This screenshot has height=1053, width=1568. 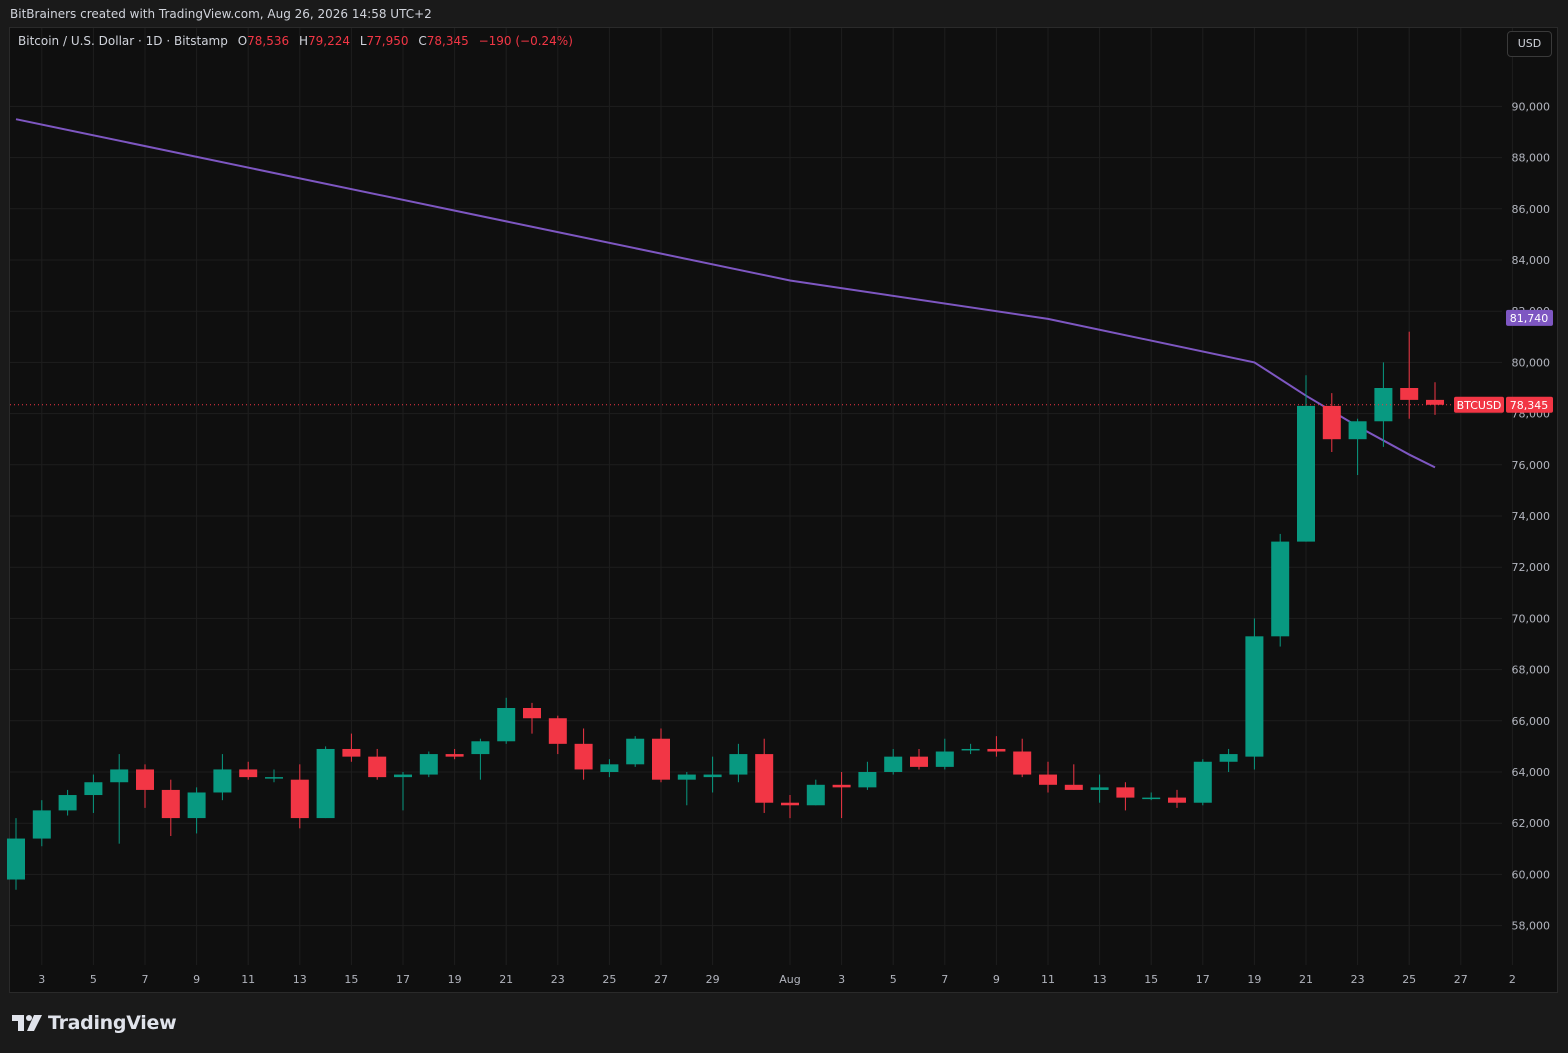 What do you see at coordinates (1531, 670) in the screenshot?
I see `y-tick-label: 68,000` at bounding box center [1531, 670].